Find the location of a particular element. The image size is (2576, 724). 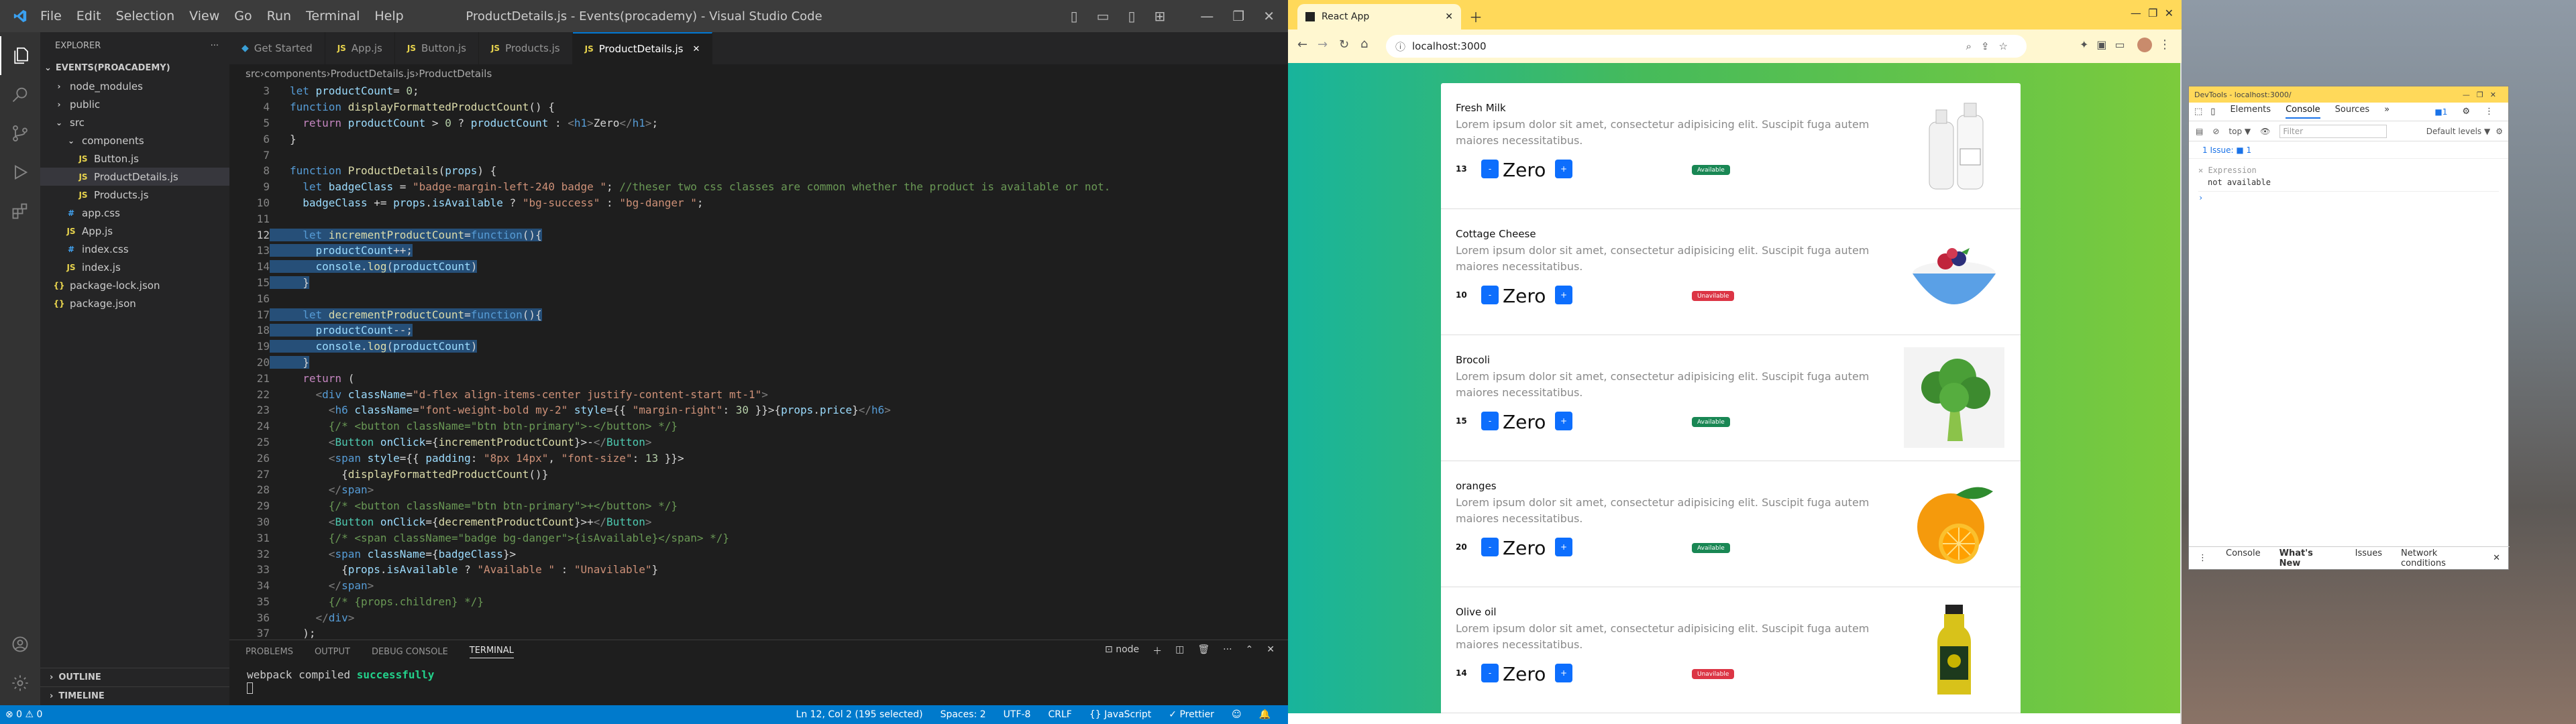

tree-item: {} package-lock.json is located at coordinates (134, 285).